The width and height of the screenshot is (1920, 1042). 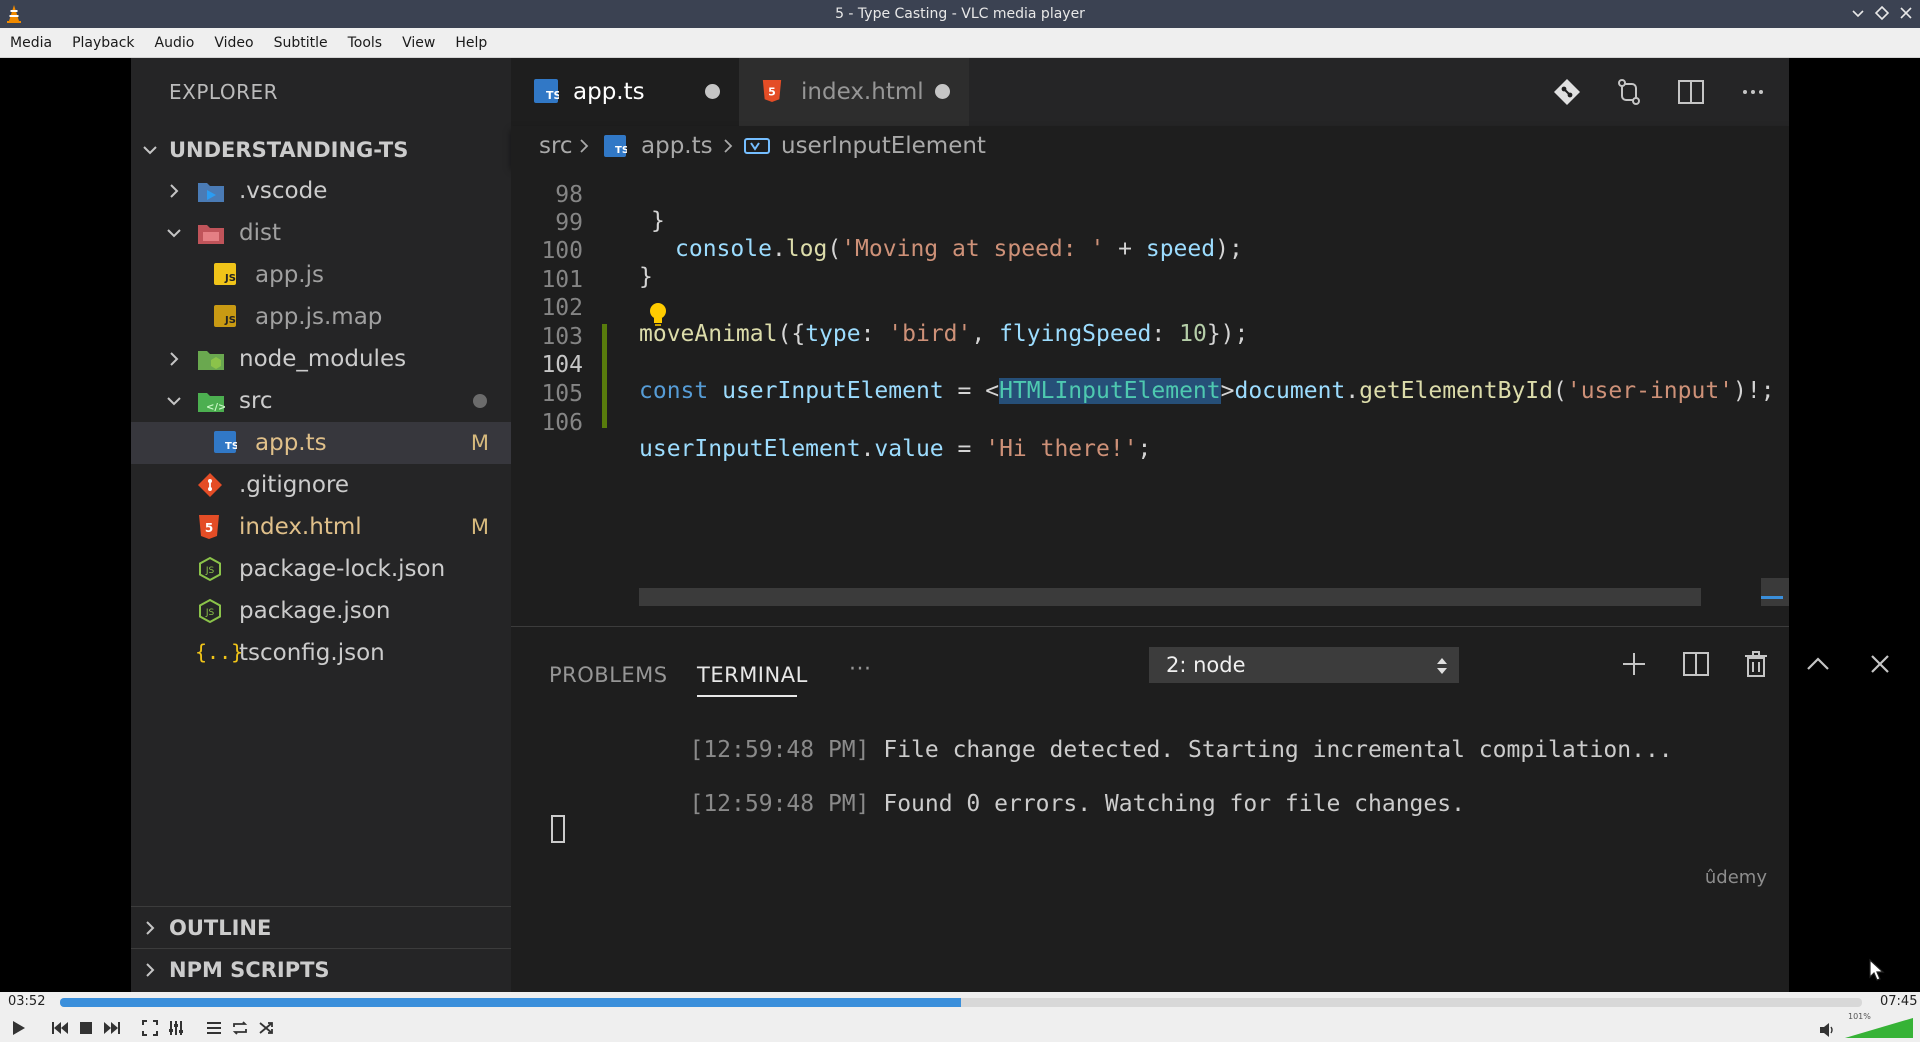 I want to click on breadcrumb-folder: src, so click(x=556, y=146).